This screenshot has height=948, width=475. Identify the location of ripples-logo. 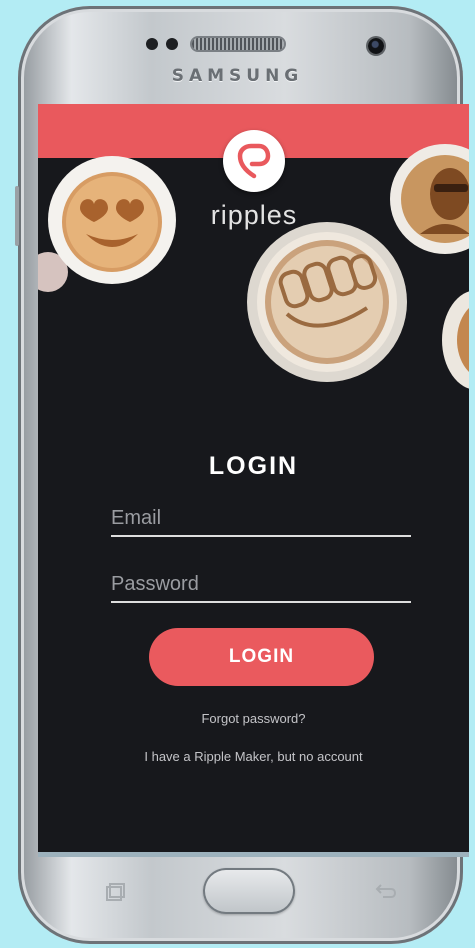
(254, 161).